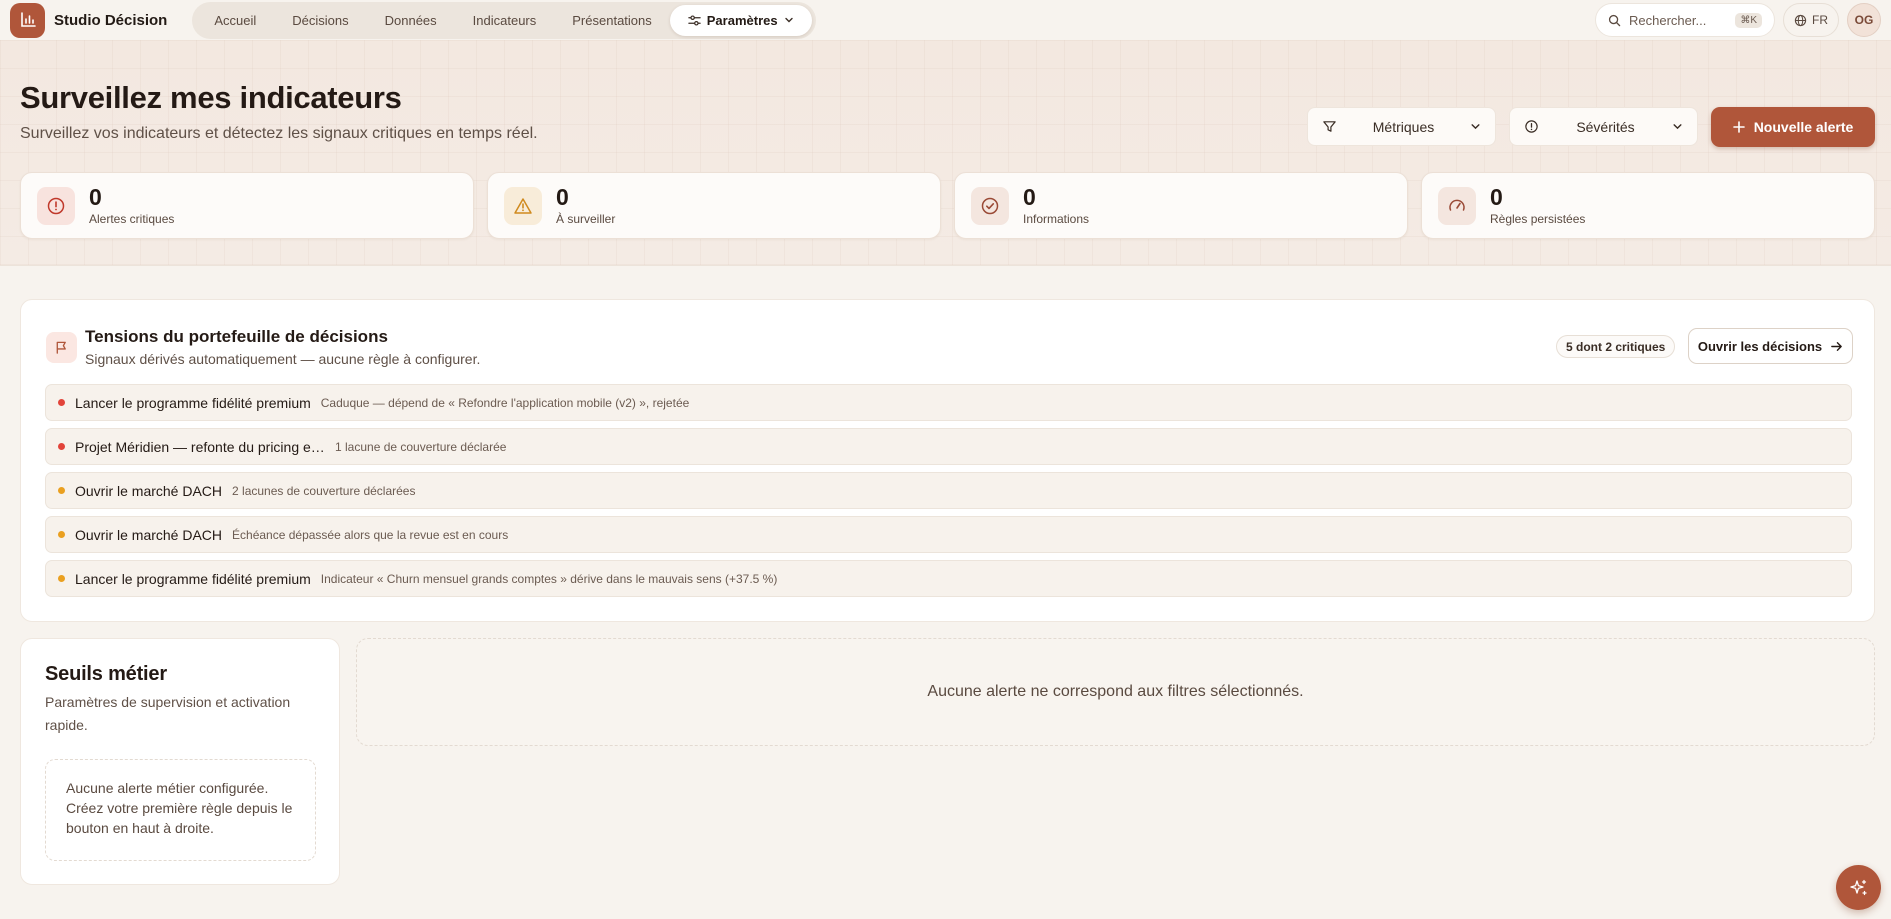  I want to click on stat-critical-alerts: 0 Alertes critiques, so click(247, 205).